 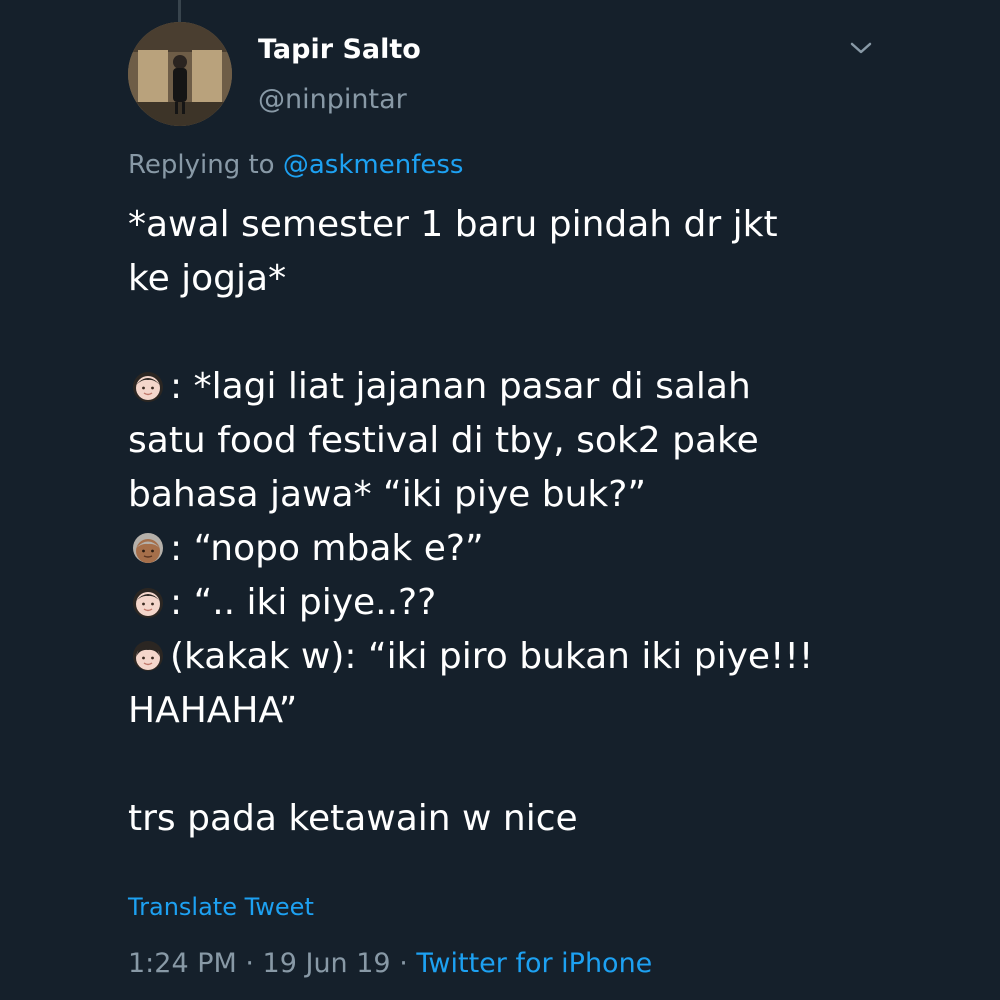 What do you see at coordinates (201, 165) in the screenshot?
I see `replying-to-label: Replying to` at bounding box center [201, 165].